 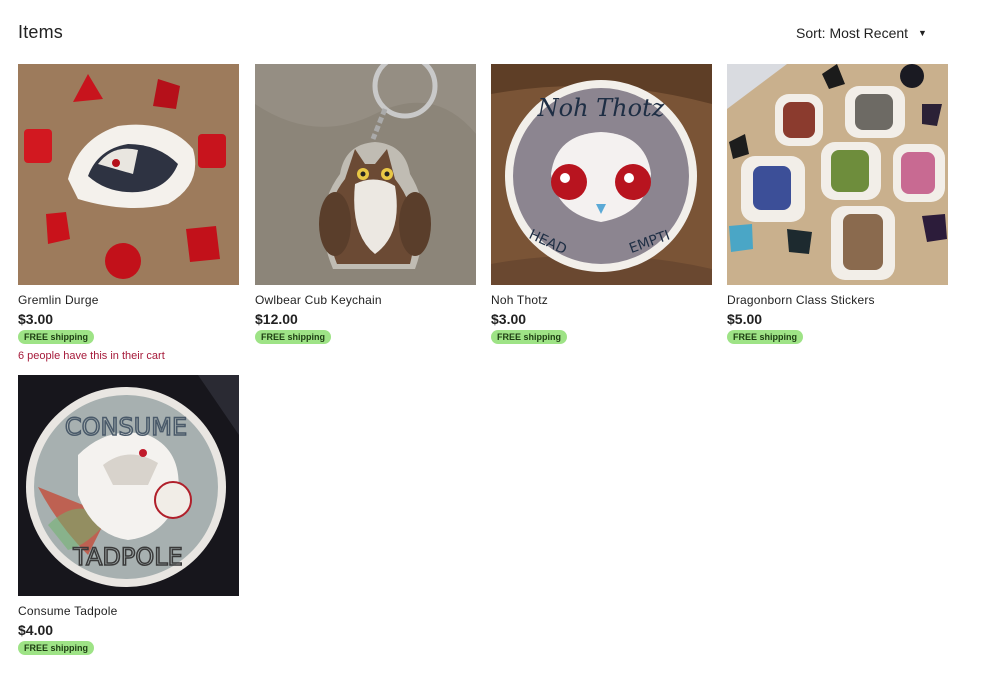 I want to click on sort-dropdown: Sort: Most Recent ▼, so click(x=861, y=33).